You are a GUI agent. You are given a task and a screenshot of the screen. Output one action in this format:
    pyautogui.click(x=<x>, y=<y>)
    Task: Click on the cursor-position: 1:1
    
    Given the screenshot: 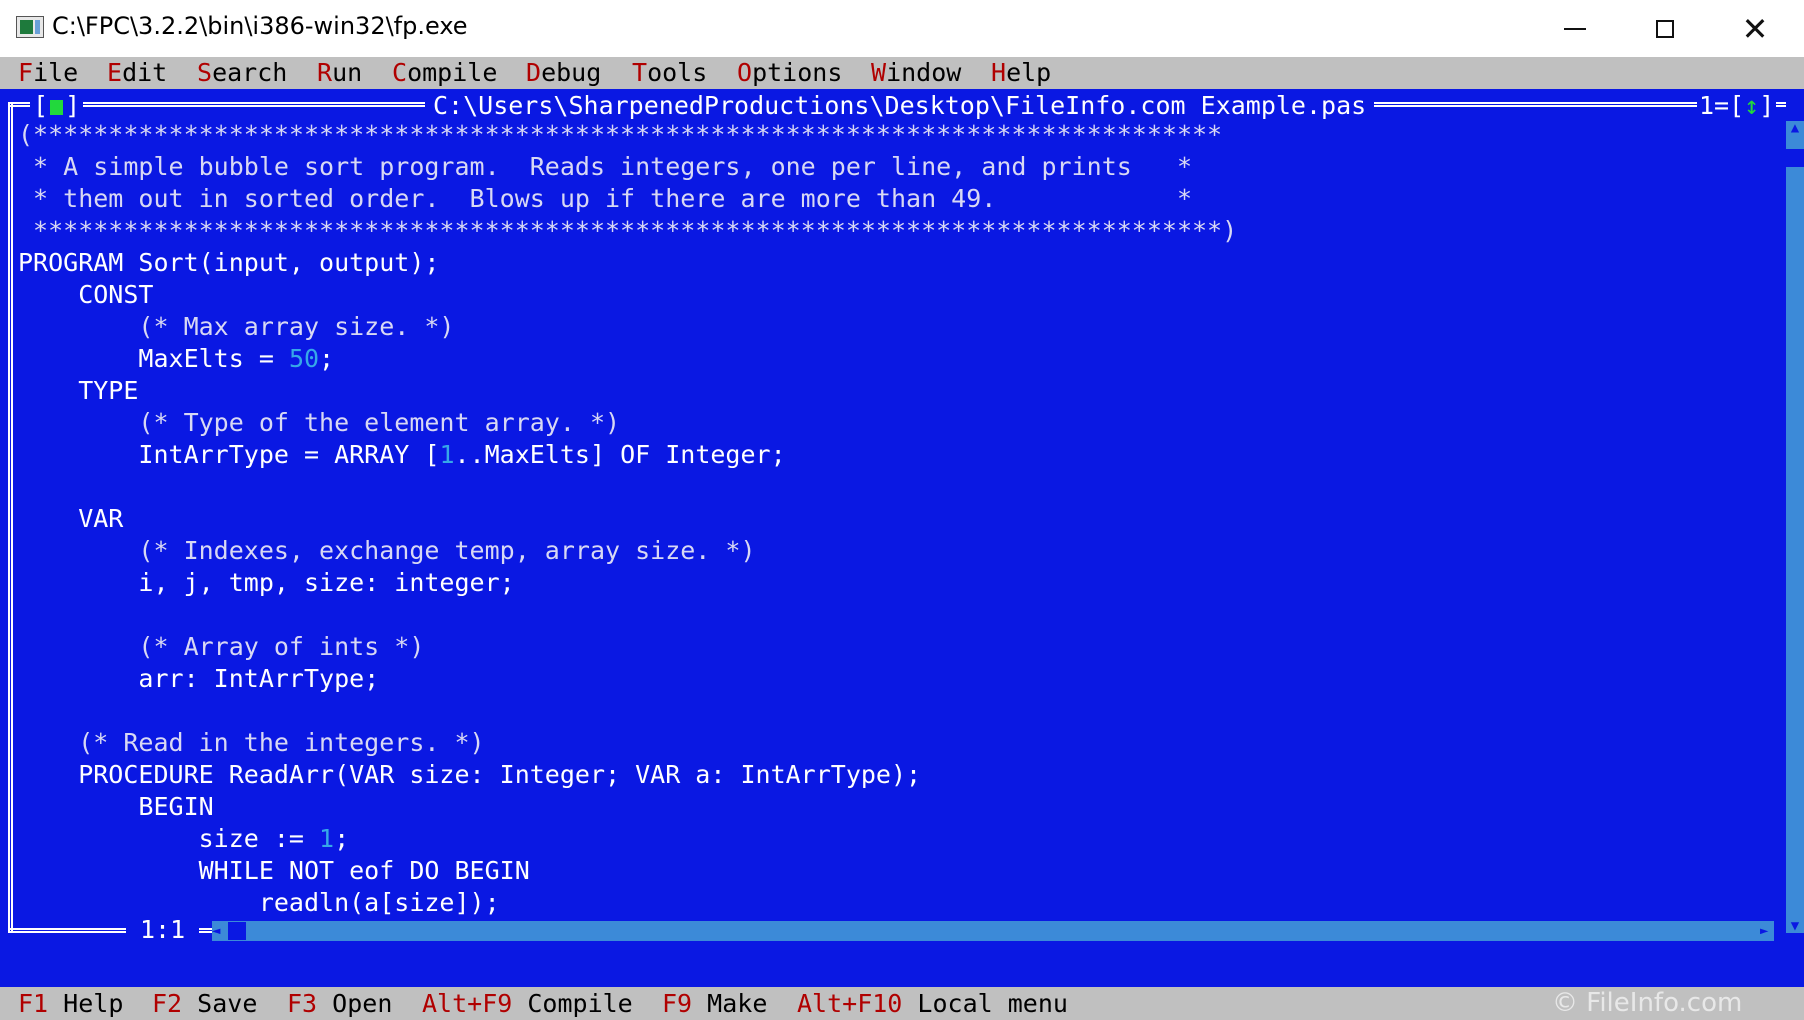 What is the action you would take?
    pyautogui.click(x=163, y=930)
    